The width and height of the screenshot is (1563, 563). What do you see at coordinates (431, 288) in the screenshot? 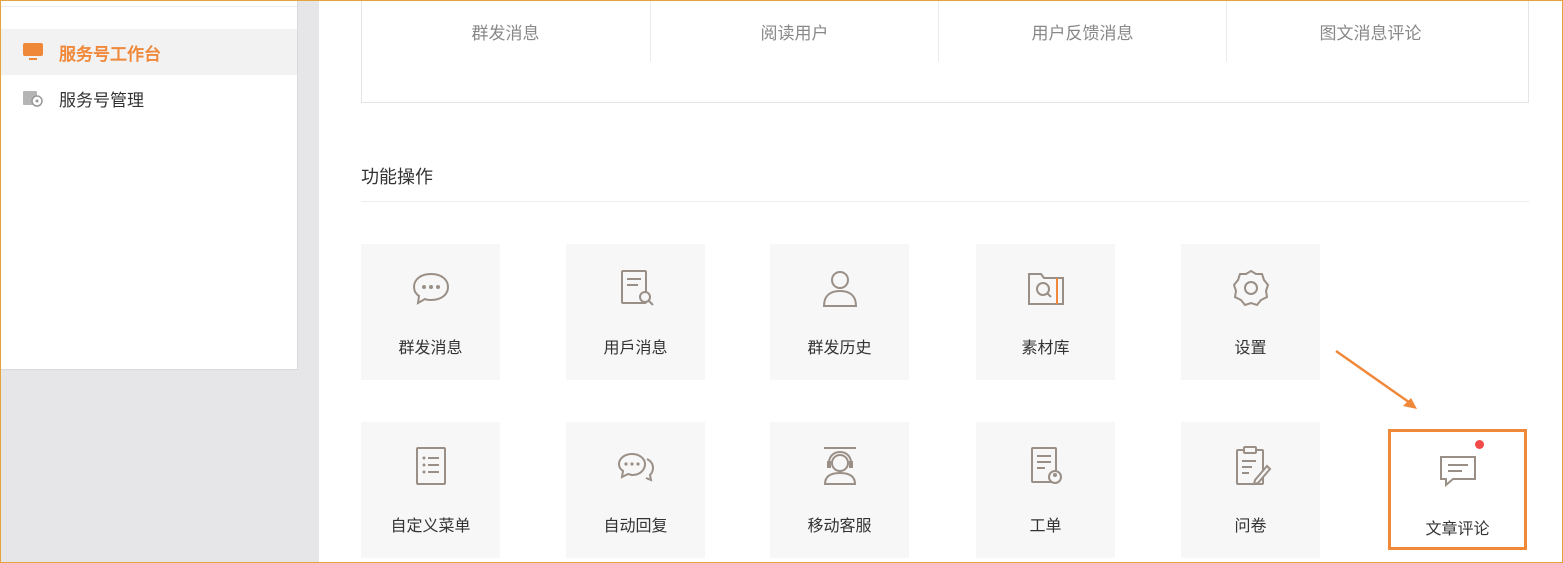
I see `chat-bubble-icon` at bounding box center [431, 288].